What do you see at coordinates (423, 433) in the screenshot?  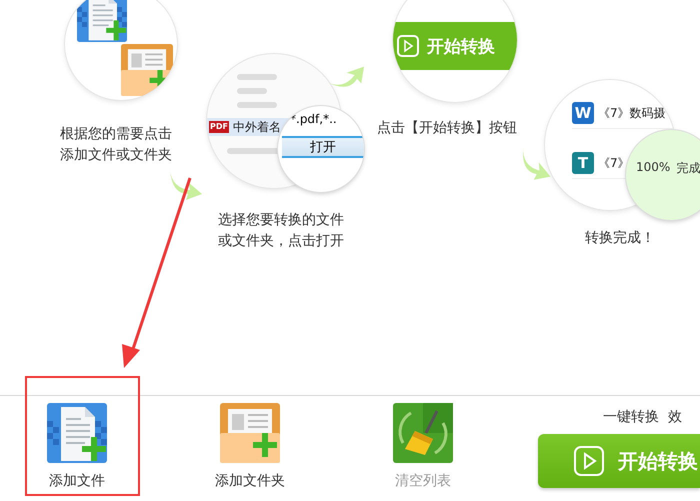 I see `broom-icon` at bounding box center [423, 433].